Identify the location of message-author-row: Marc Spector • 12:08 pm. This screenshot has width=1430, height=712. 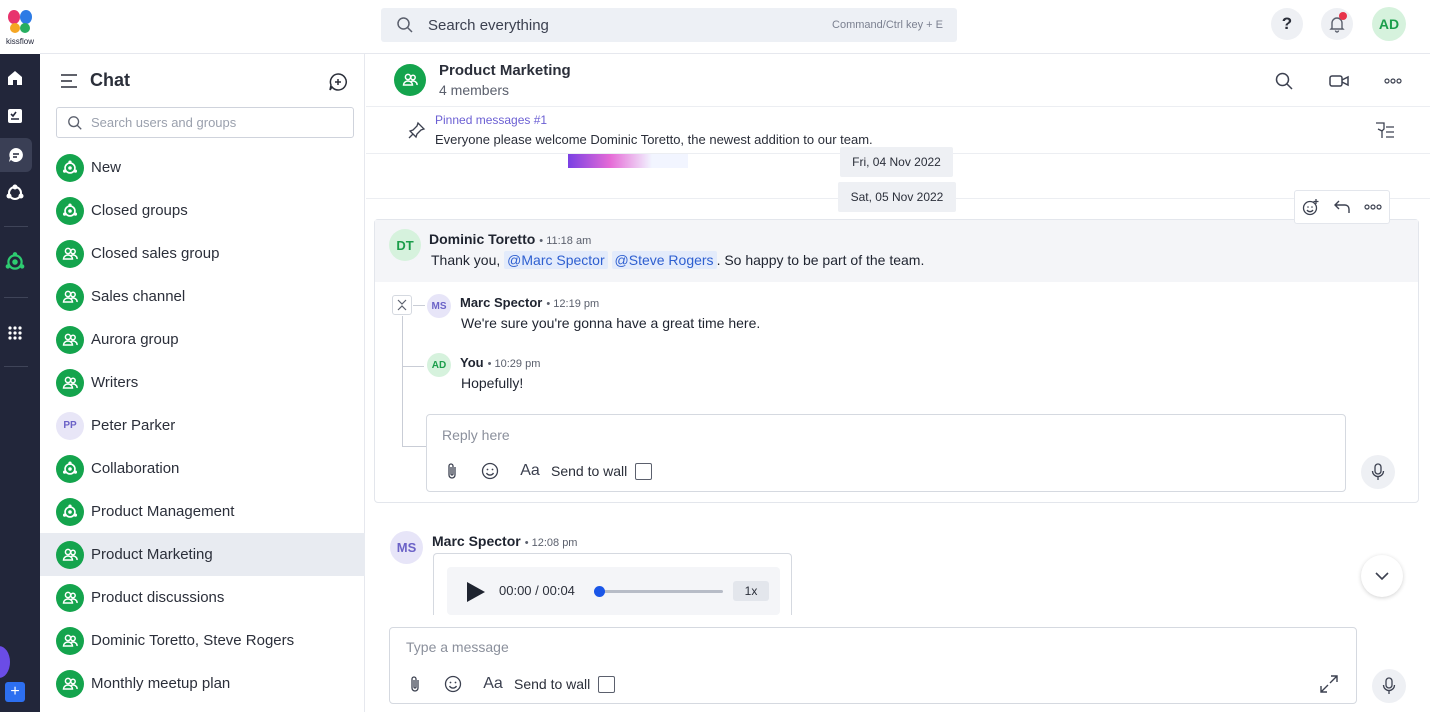
(504, 541).